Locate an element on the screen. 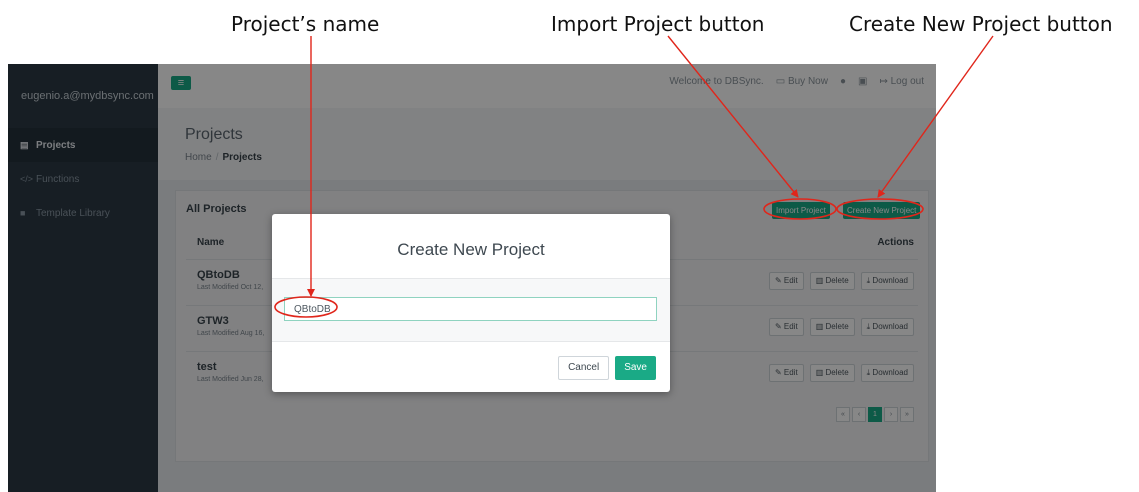  cancel-button: Cancel is located at coordinates (584, 368).